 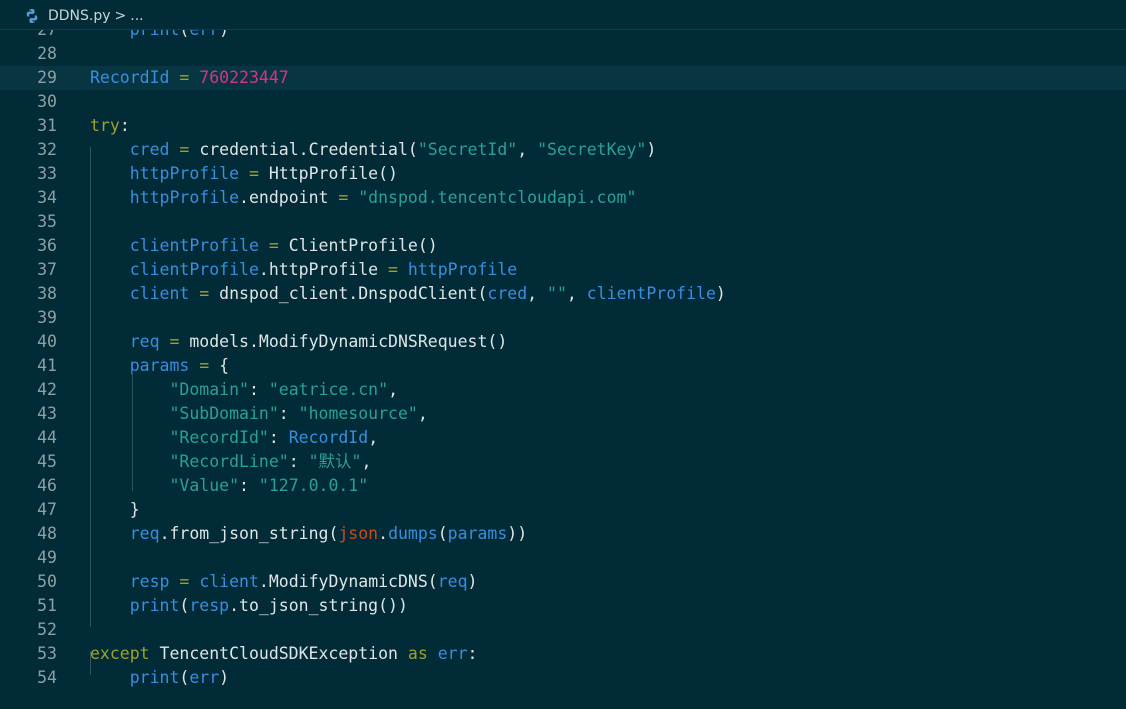 What do you see at coordinates (47, 413) in the screenshot?
I see `line-number: 43` at bounding box center [47, 413].